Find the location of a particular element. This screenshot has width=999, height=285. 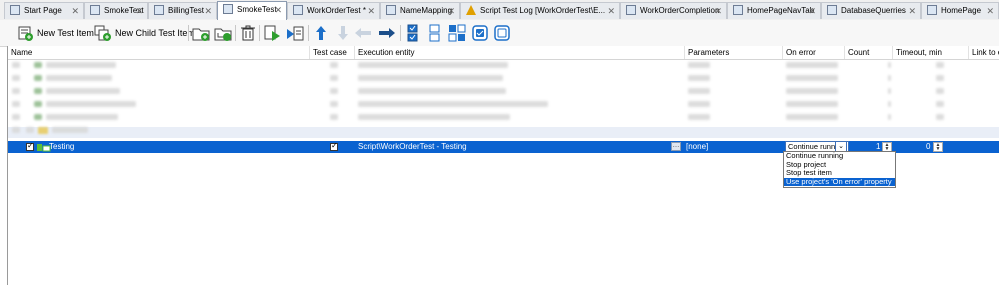

checkbox-unchecked-icon is located at coordinates (502, 33).